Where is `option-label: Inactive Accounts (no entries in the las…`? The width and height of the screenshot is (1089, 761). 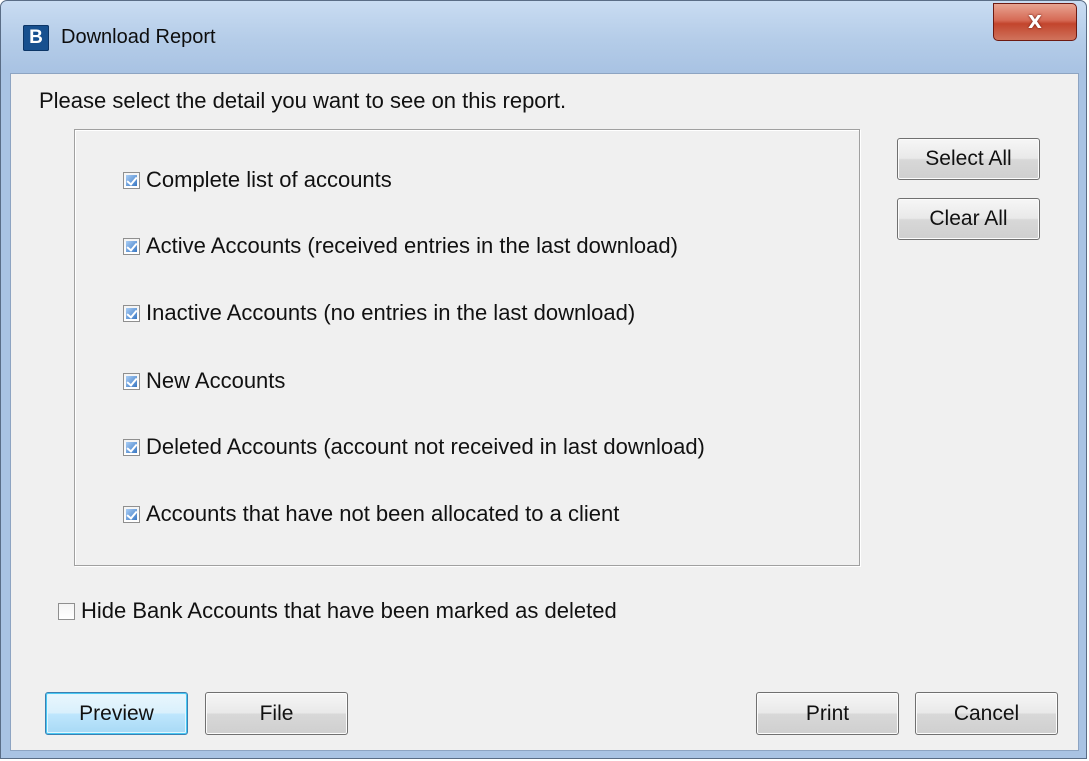 option-label: Inactive Accounts (no entries in the las… is located at coordinates (391, 312).